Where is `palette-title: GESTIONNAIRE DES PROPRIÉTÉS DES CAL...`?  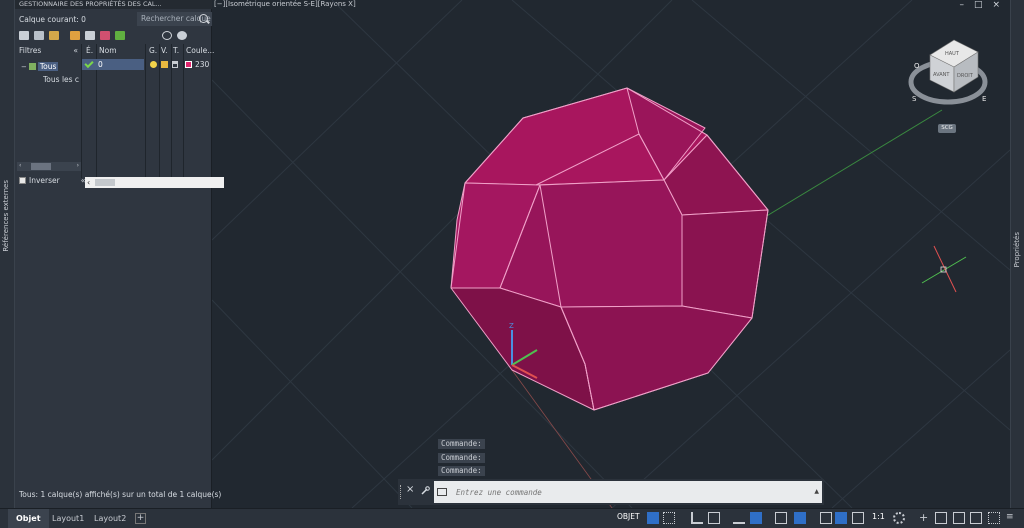
palette-title: GESTIONNAIRE DES PROPRIÉTÉS DES CAL... is located at coordinates (113, 4).